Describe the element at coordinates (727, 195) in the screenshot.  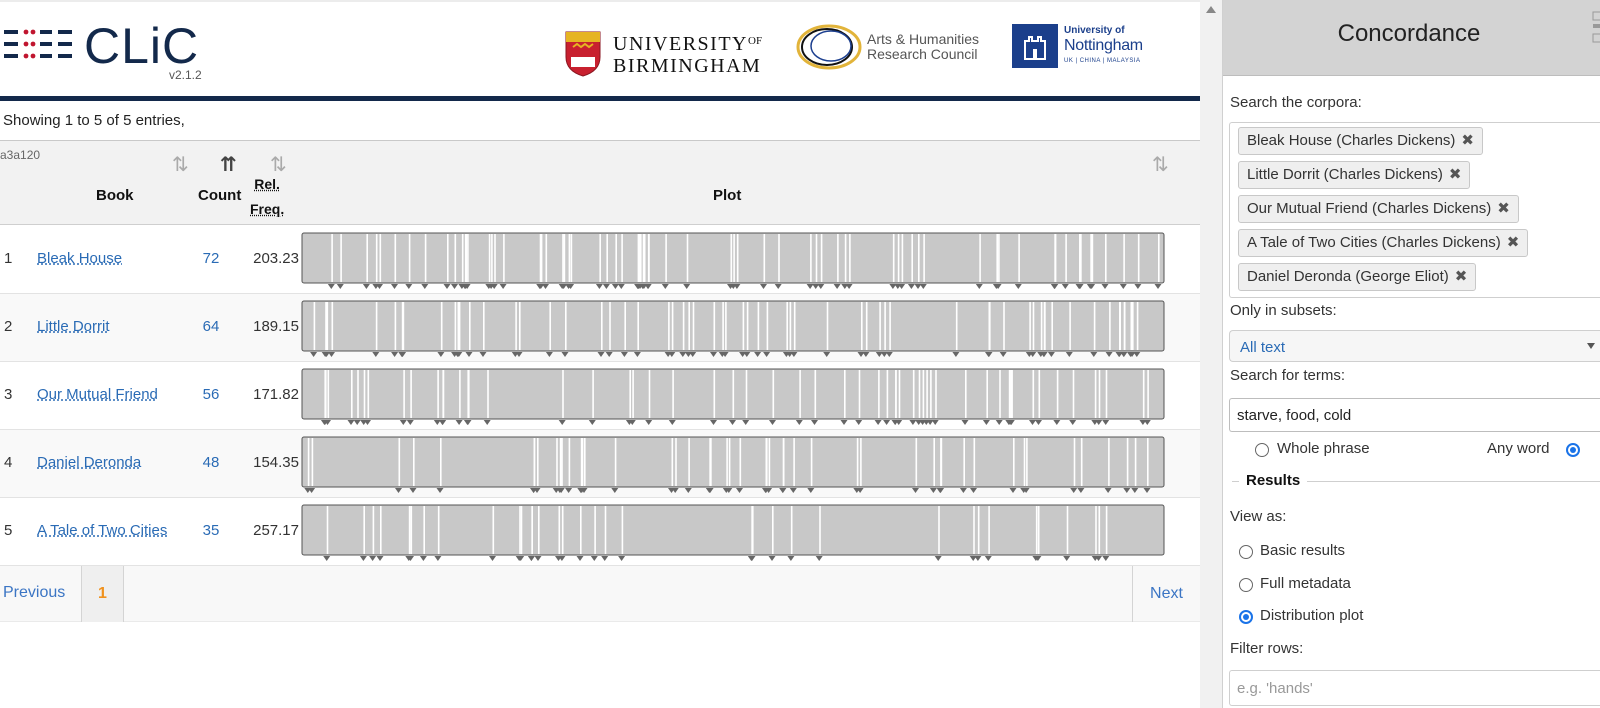
I see `column-header-plot: Plot` at that location.